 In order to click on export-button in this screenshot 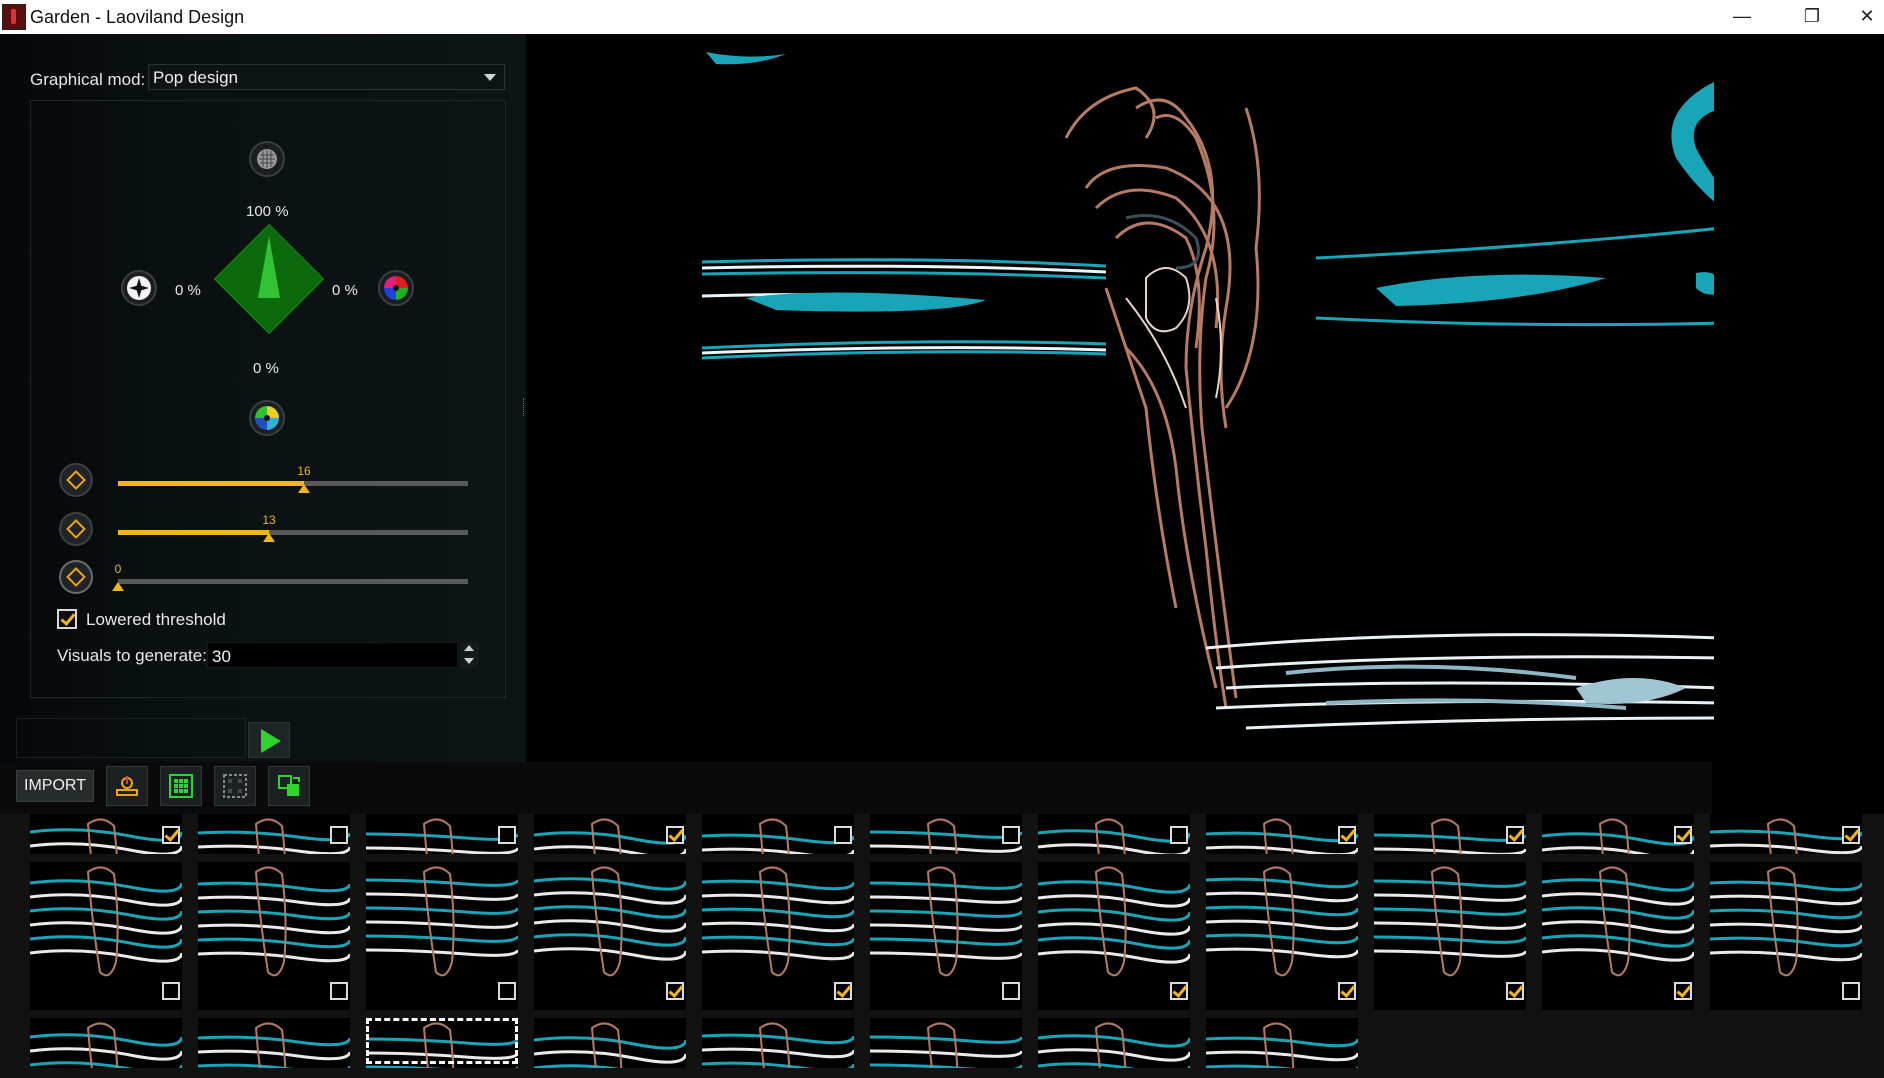, I will do `click(127, 786)`.